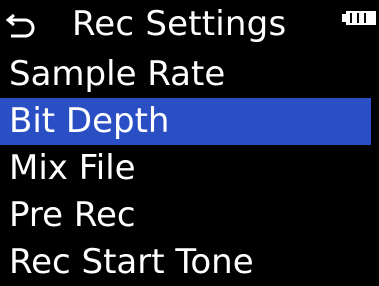  I want to click on battery-full-icon, so click(359, 17).